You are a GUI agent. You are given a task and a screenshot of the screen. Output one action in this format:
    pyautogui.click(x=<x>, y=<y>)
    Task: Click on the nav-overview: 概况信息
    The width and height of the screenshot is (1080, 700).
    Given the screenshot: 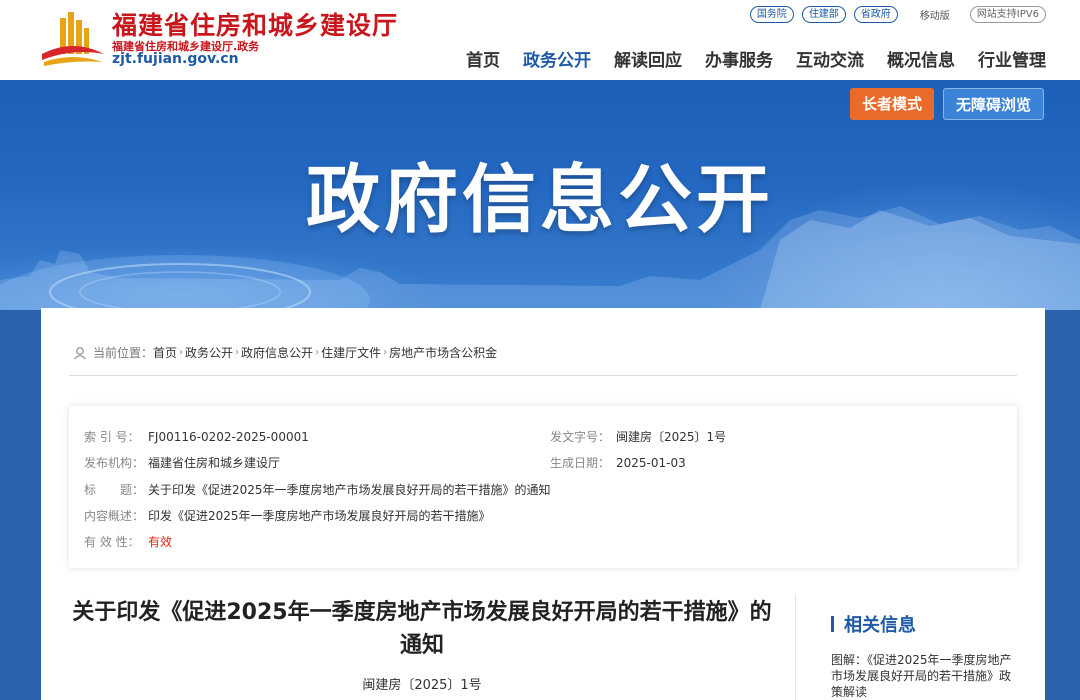 What is the action you would take?
    pyautogui.click(x=921, y=58)
    